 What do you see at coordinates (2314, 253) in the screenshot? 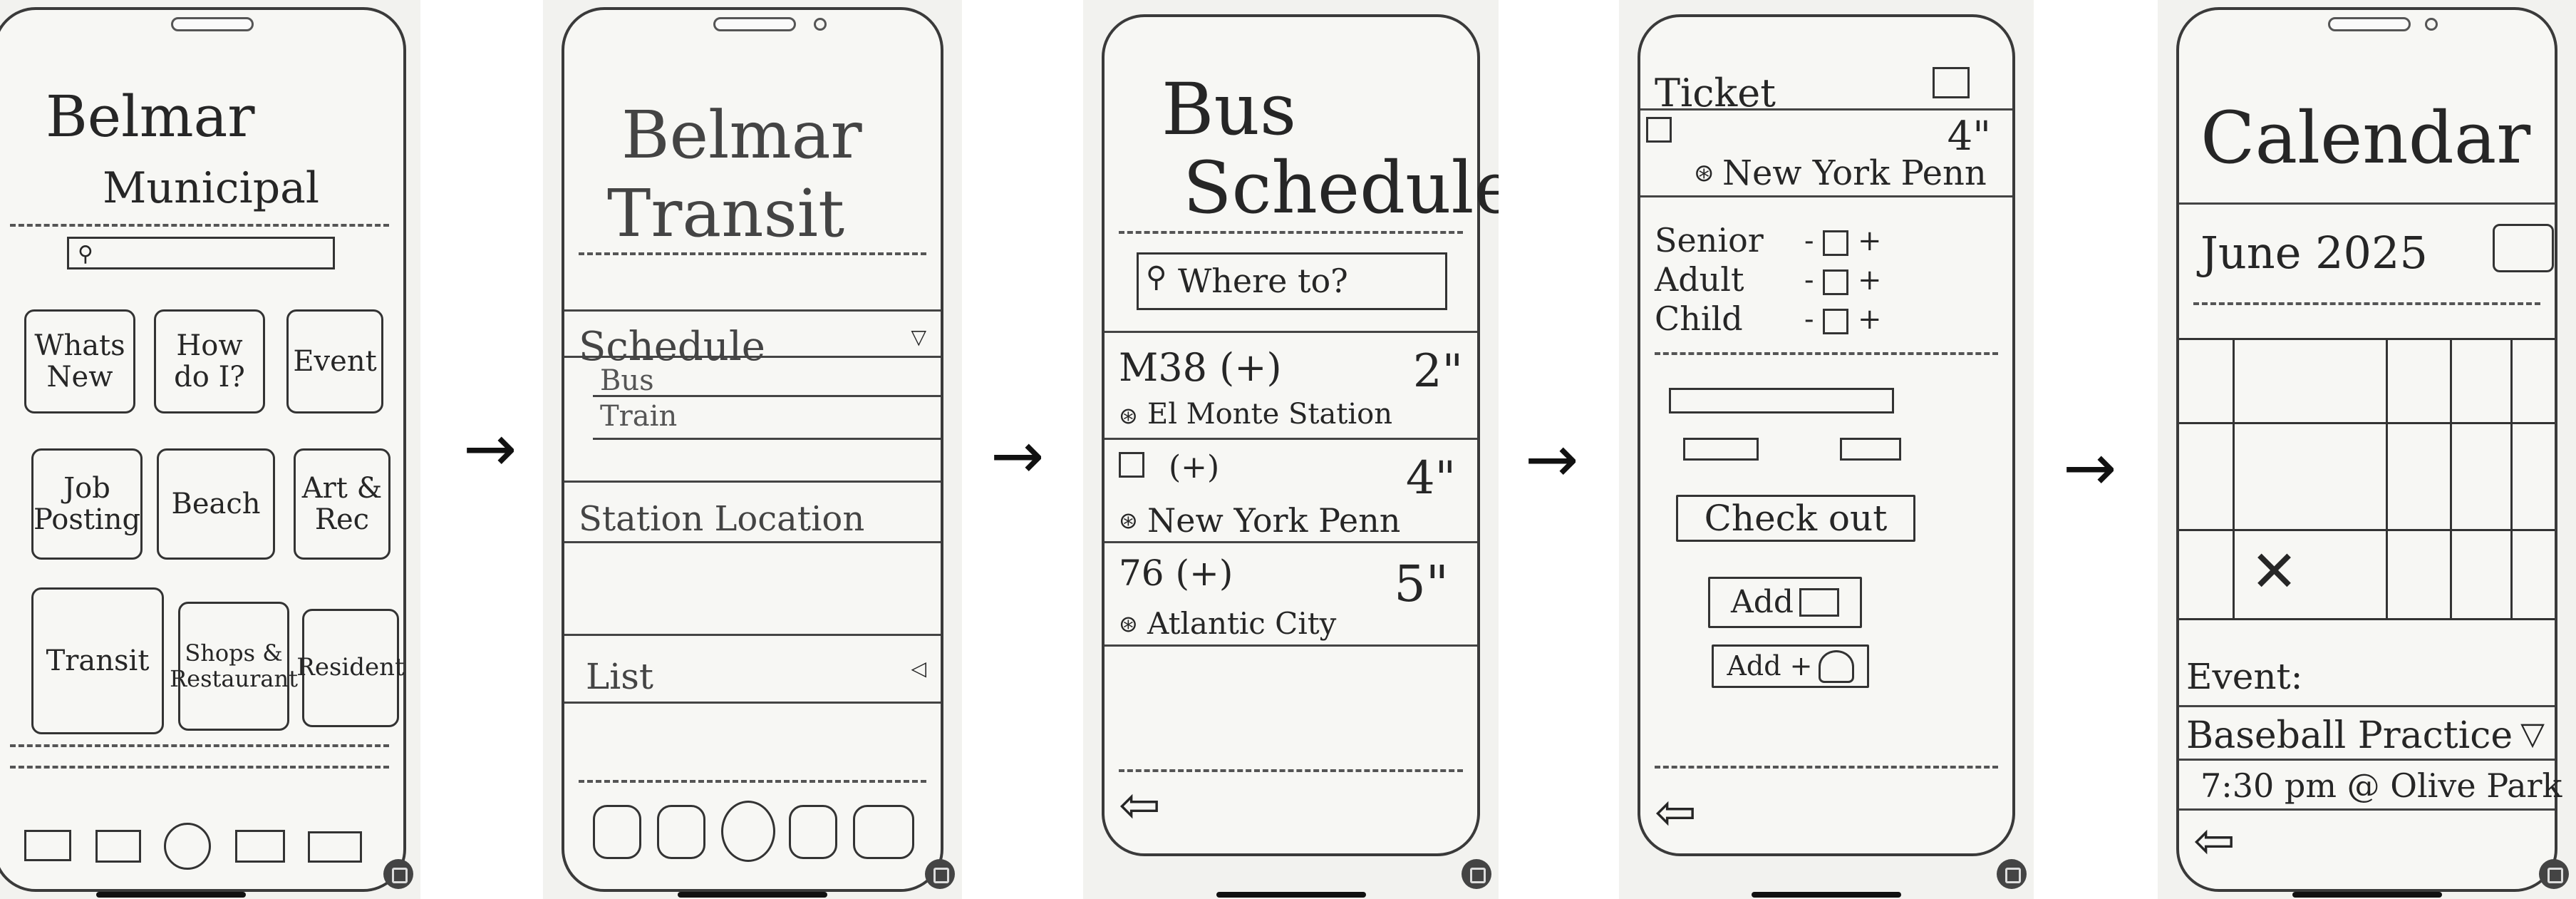
I see `month-label: June 2025` at bounding box center [2314, 253].